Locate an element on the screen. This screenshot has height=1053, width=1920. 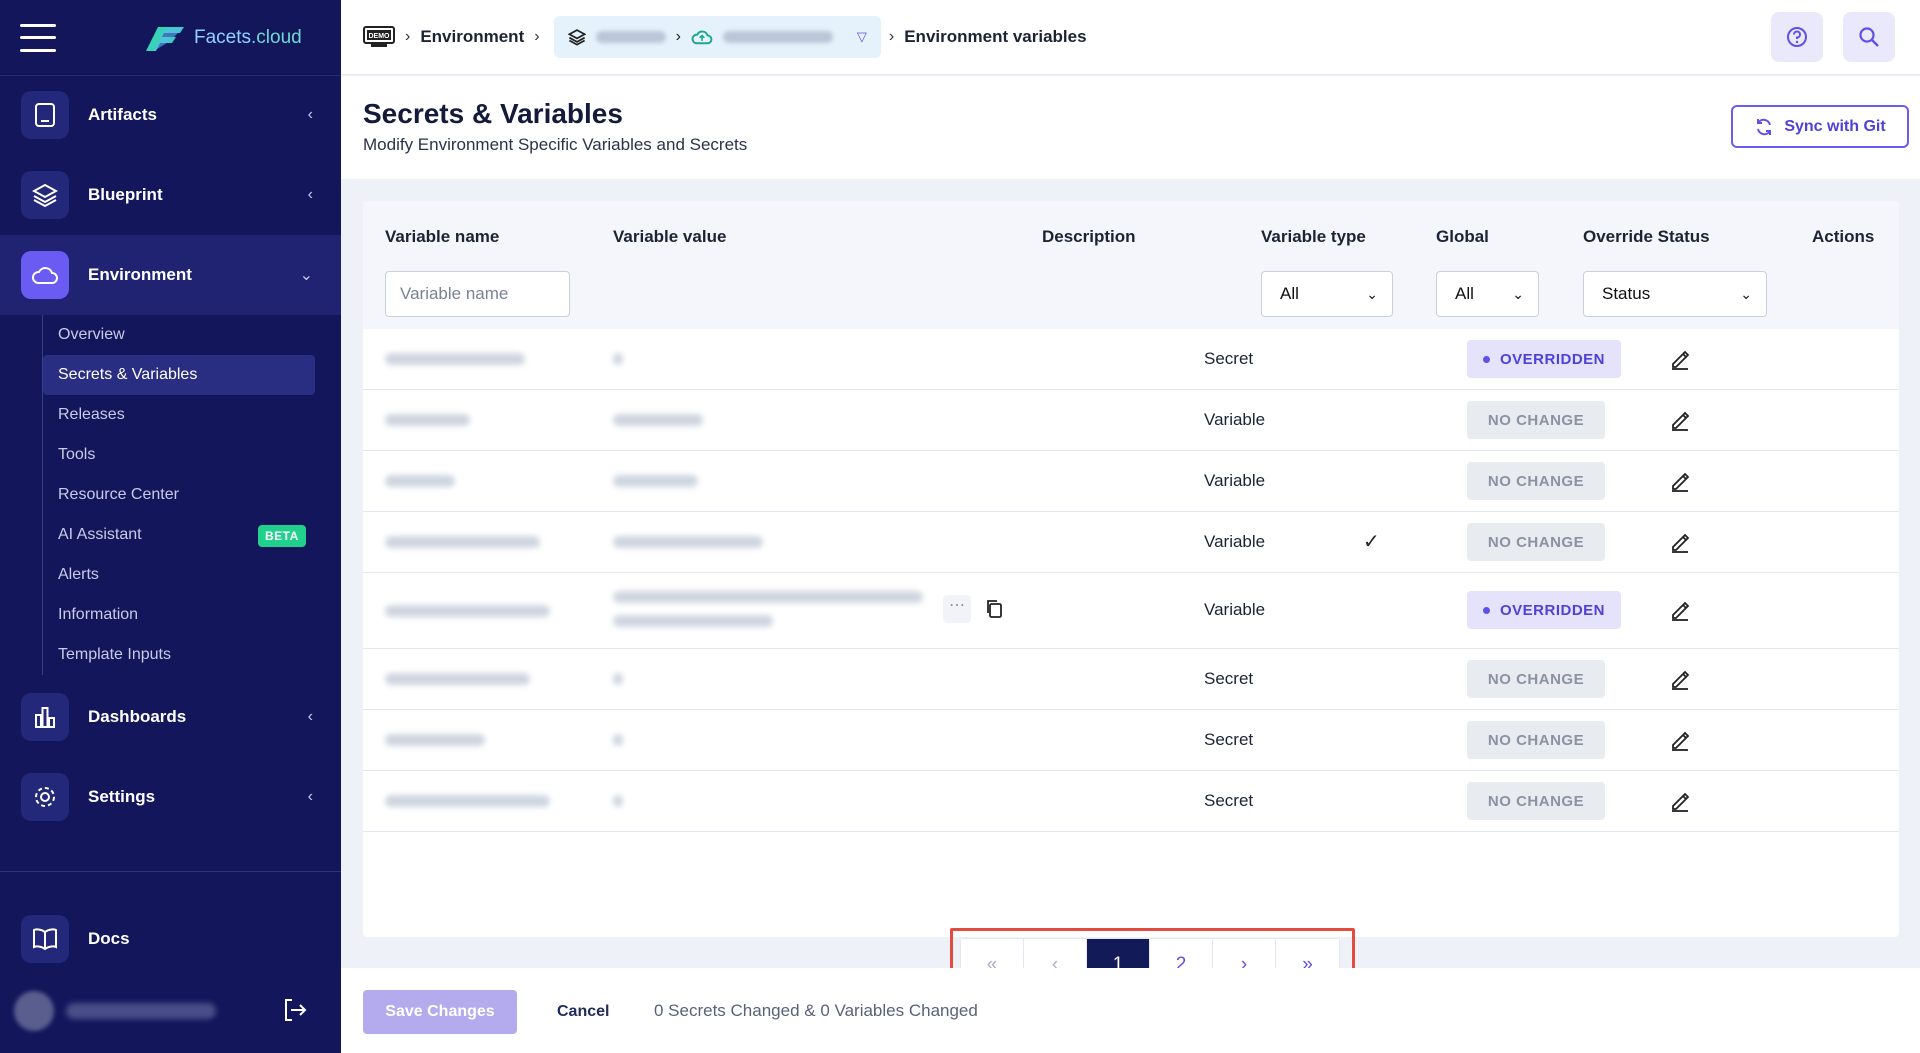
subnav-secrets-variables: Secrets & Variables is located at coordinates (179, 375).